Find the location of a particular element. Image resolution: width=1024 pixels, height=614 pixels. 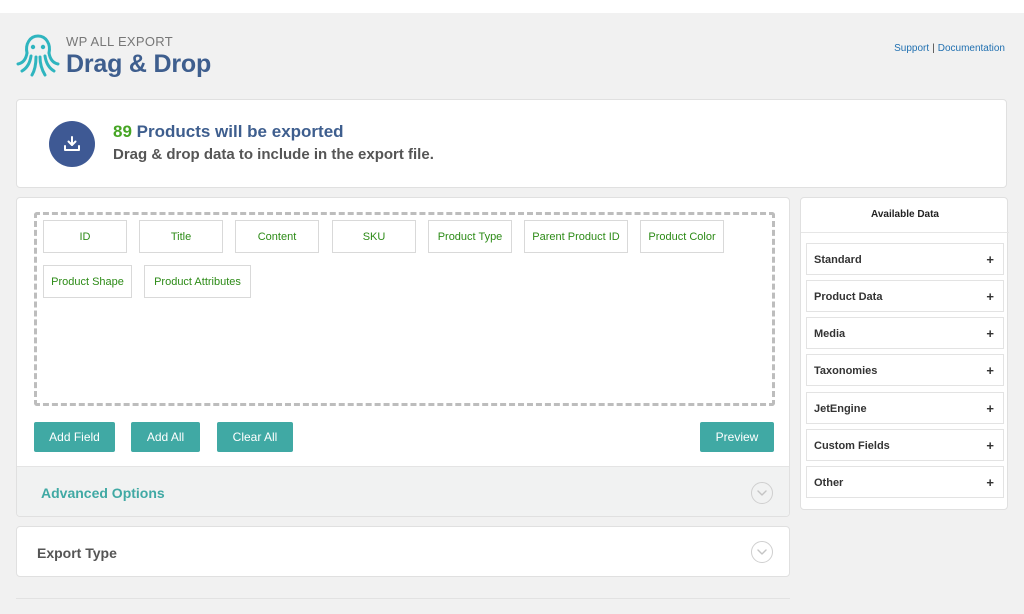

field-chip-title: Title is located at coordinates (181, 236).